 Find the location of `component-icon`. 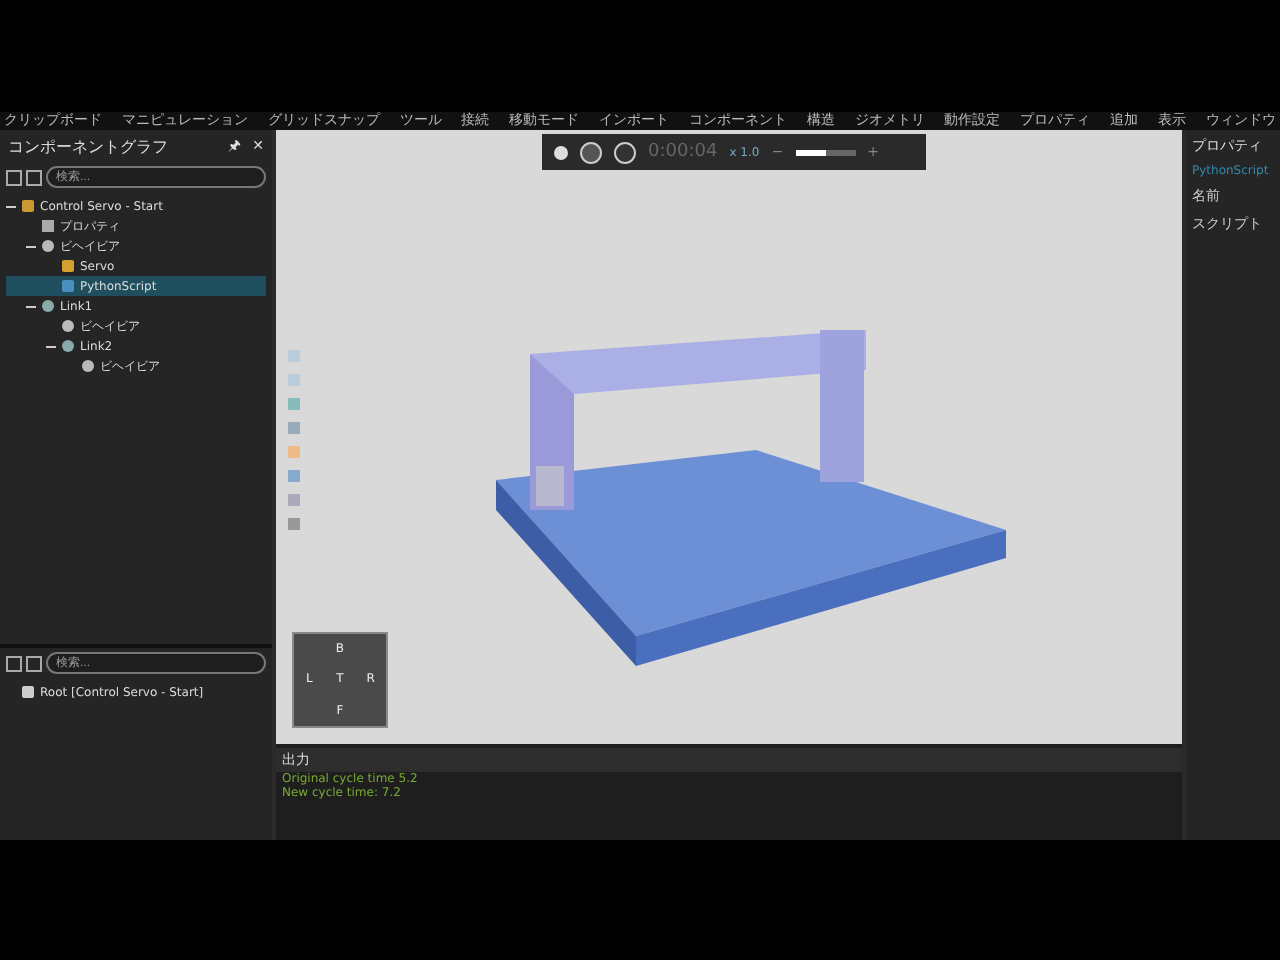

component-icon is located at coordinates (28, 206).